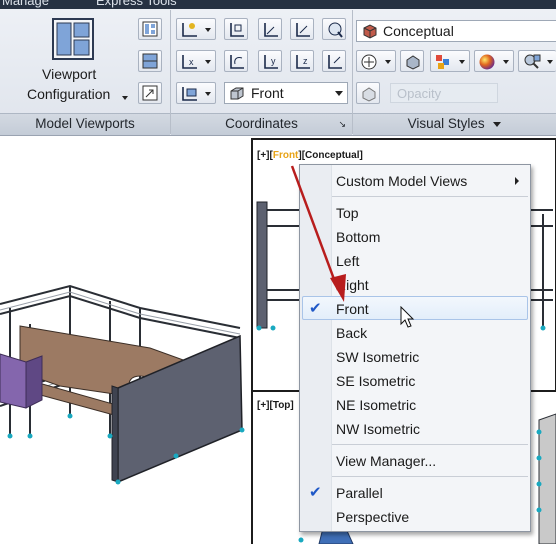  I want to click on join-viewports-button, so click(150, 61).